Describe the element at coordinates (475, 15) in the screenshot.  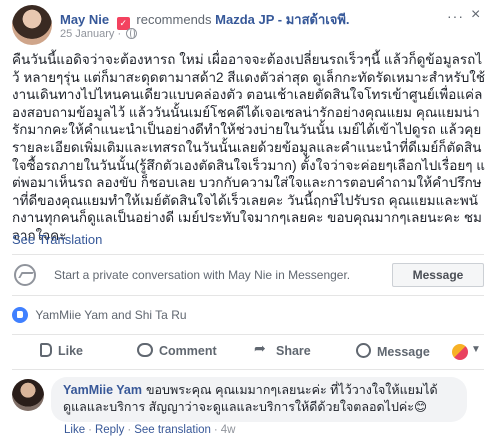
I see `close-icon: ×` at that location.